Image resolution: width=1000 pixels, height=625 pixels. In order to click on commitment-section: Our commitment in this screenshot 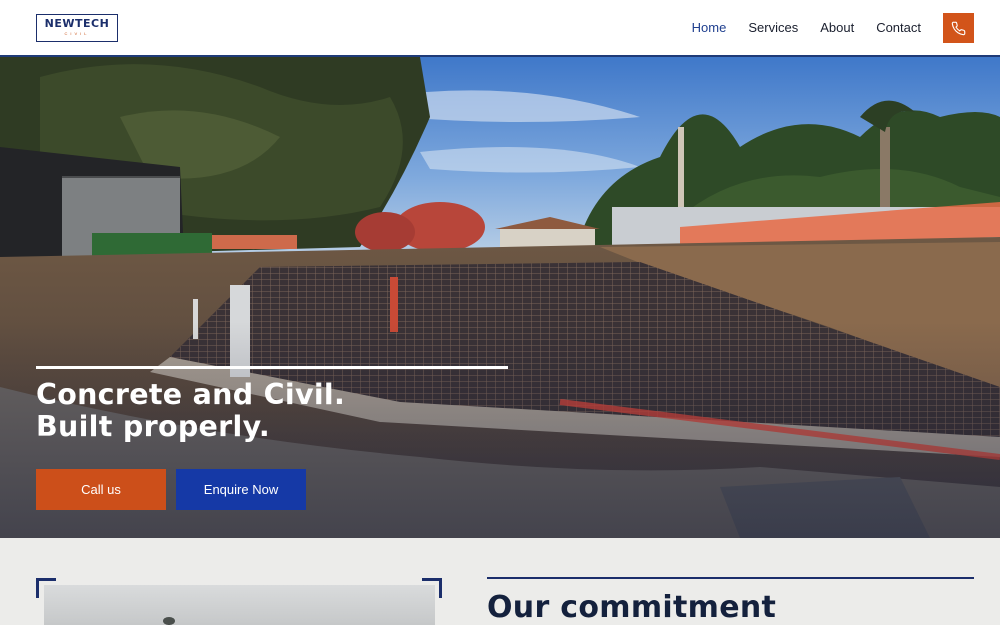, I will do `click(500, 581)`.